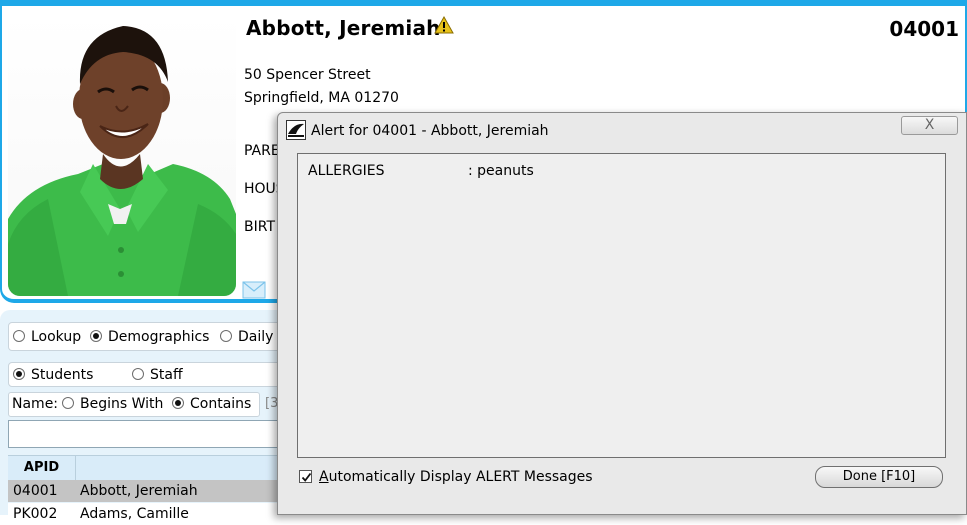 The height and width of the screenshot is (525, 967). What do you see at coordinates (444, 25) in the screenshot?
I see `warning-icon` at bounding box center [444, 25].